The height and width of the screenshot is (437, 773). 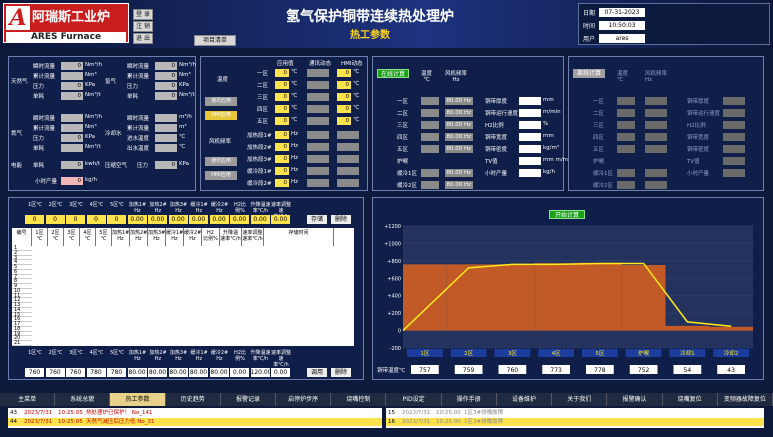 I want to click on table-header: 加热1# Hz, so click(x=121, y=237).